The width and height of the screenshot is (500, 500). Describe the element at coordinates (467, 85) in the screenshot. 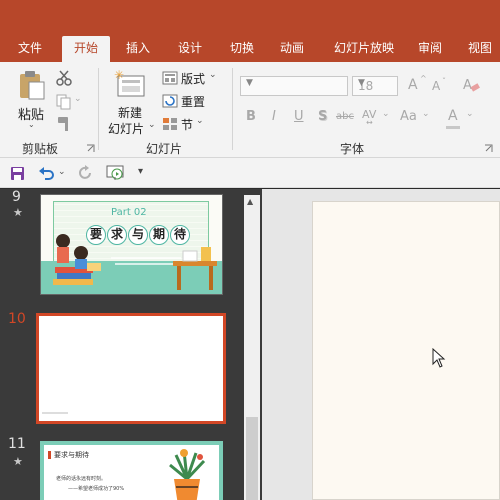

I see `svg-text: A` at that location.